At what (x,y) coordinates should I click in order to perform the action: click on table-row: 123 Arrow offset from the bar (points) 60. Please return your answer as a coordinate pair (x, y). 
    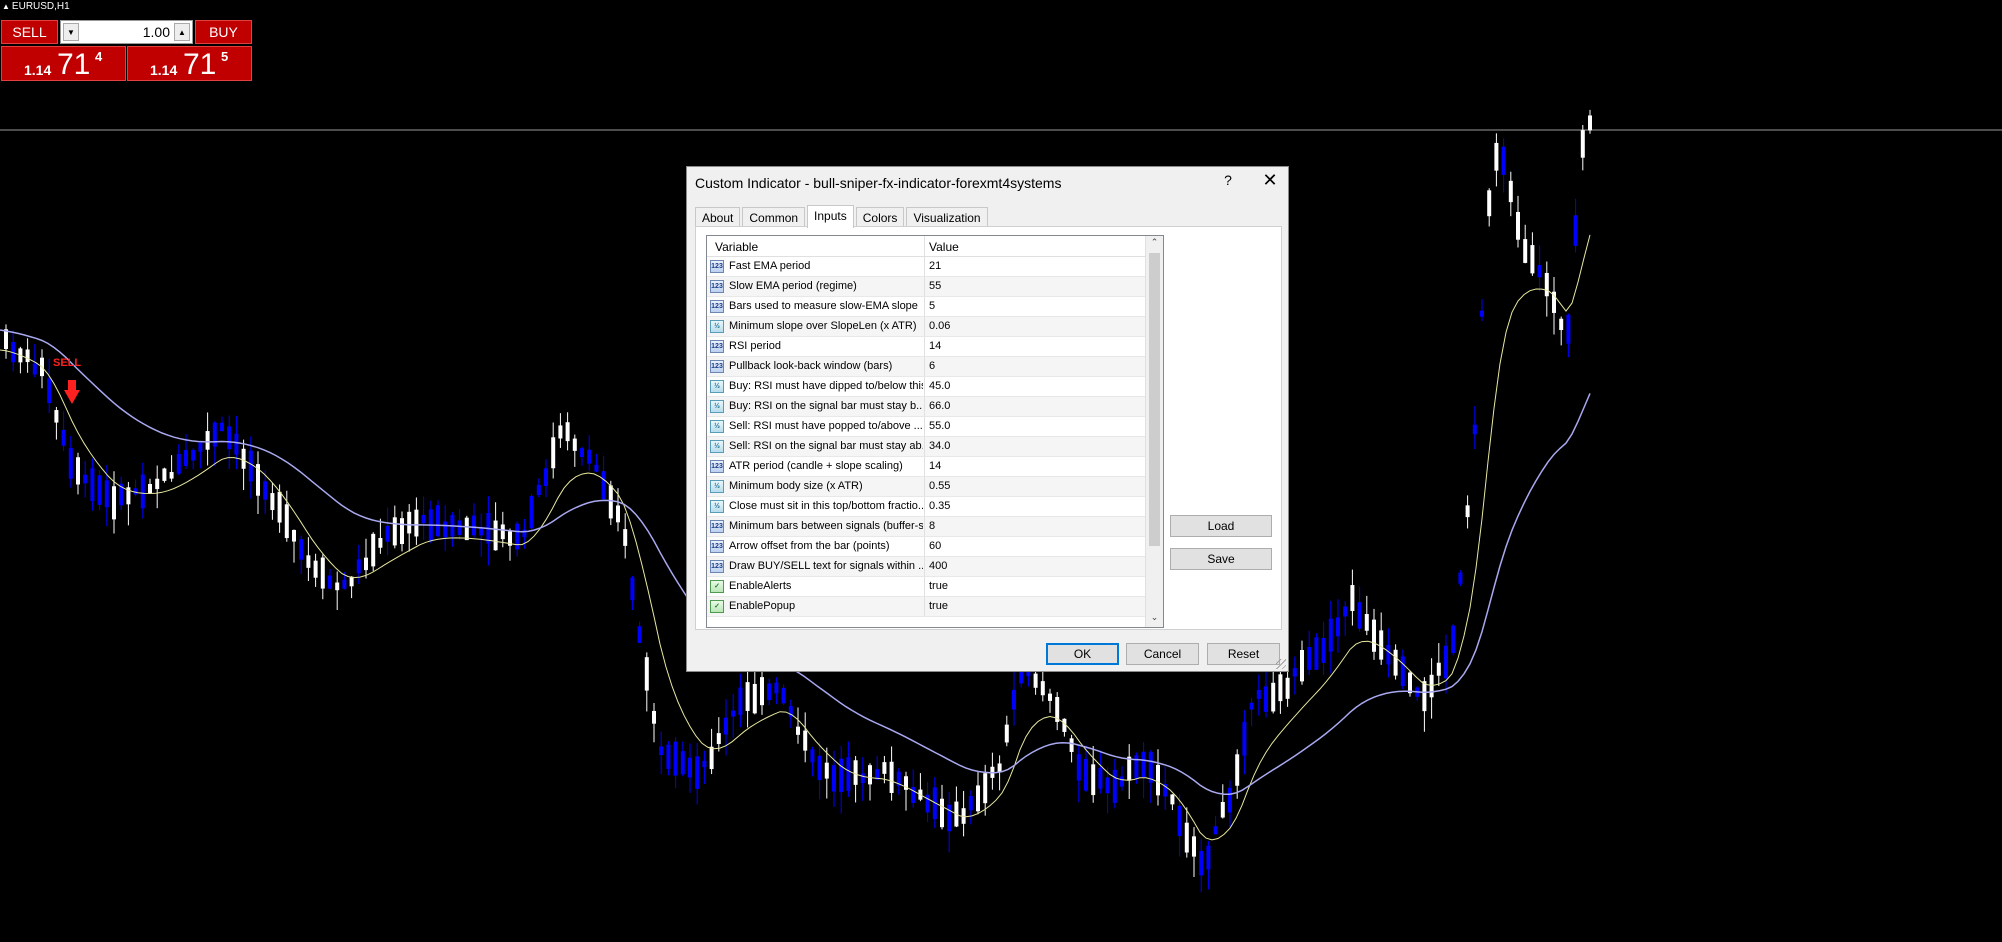
    Looking at the image, I should click on (926, 547).